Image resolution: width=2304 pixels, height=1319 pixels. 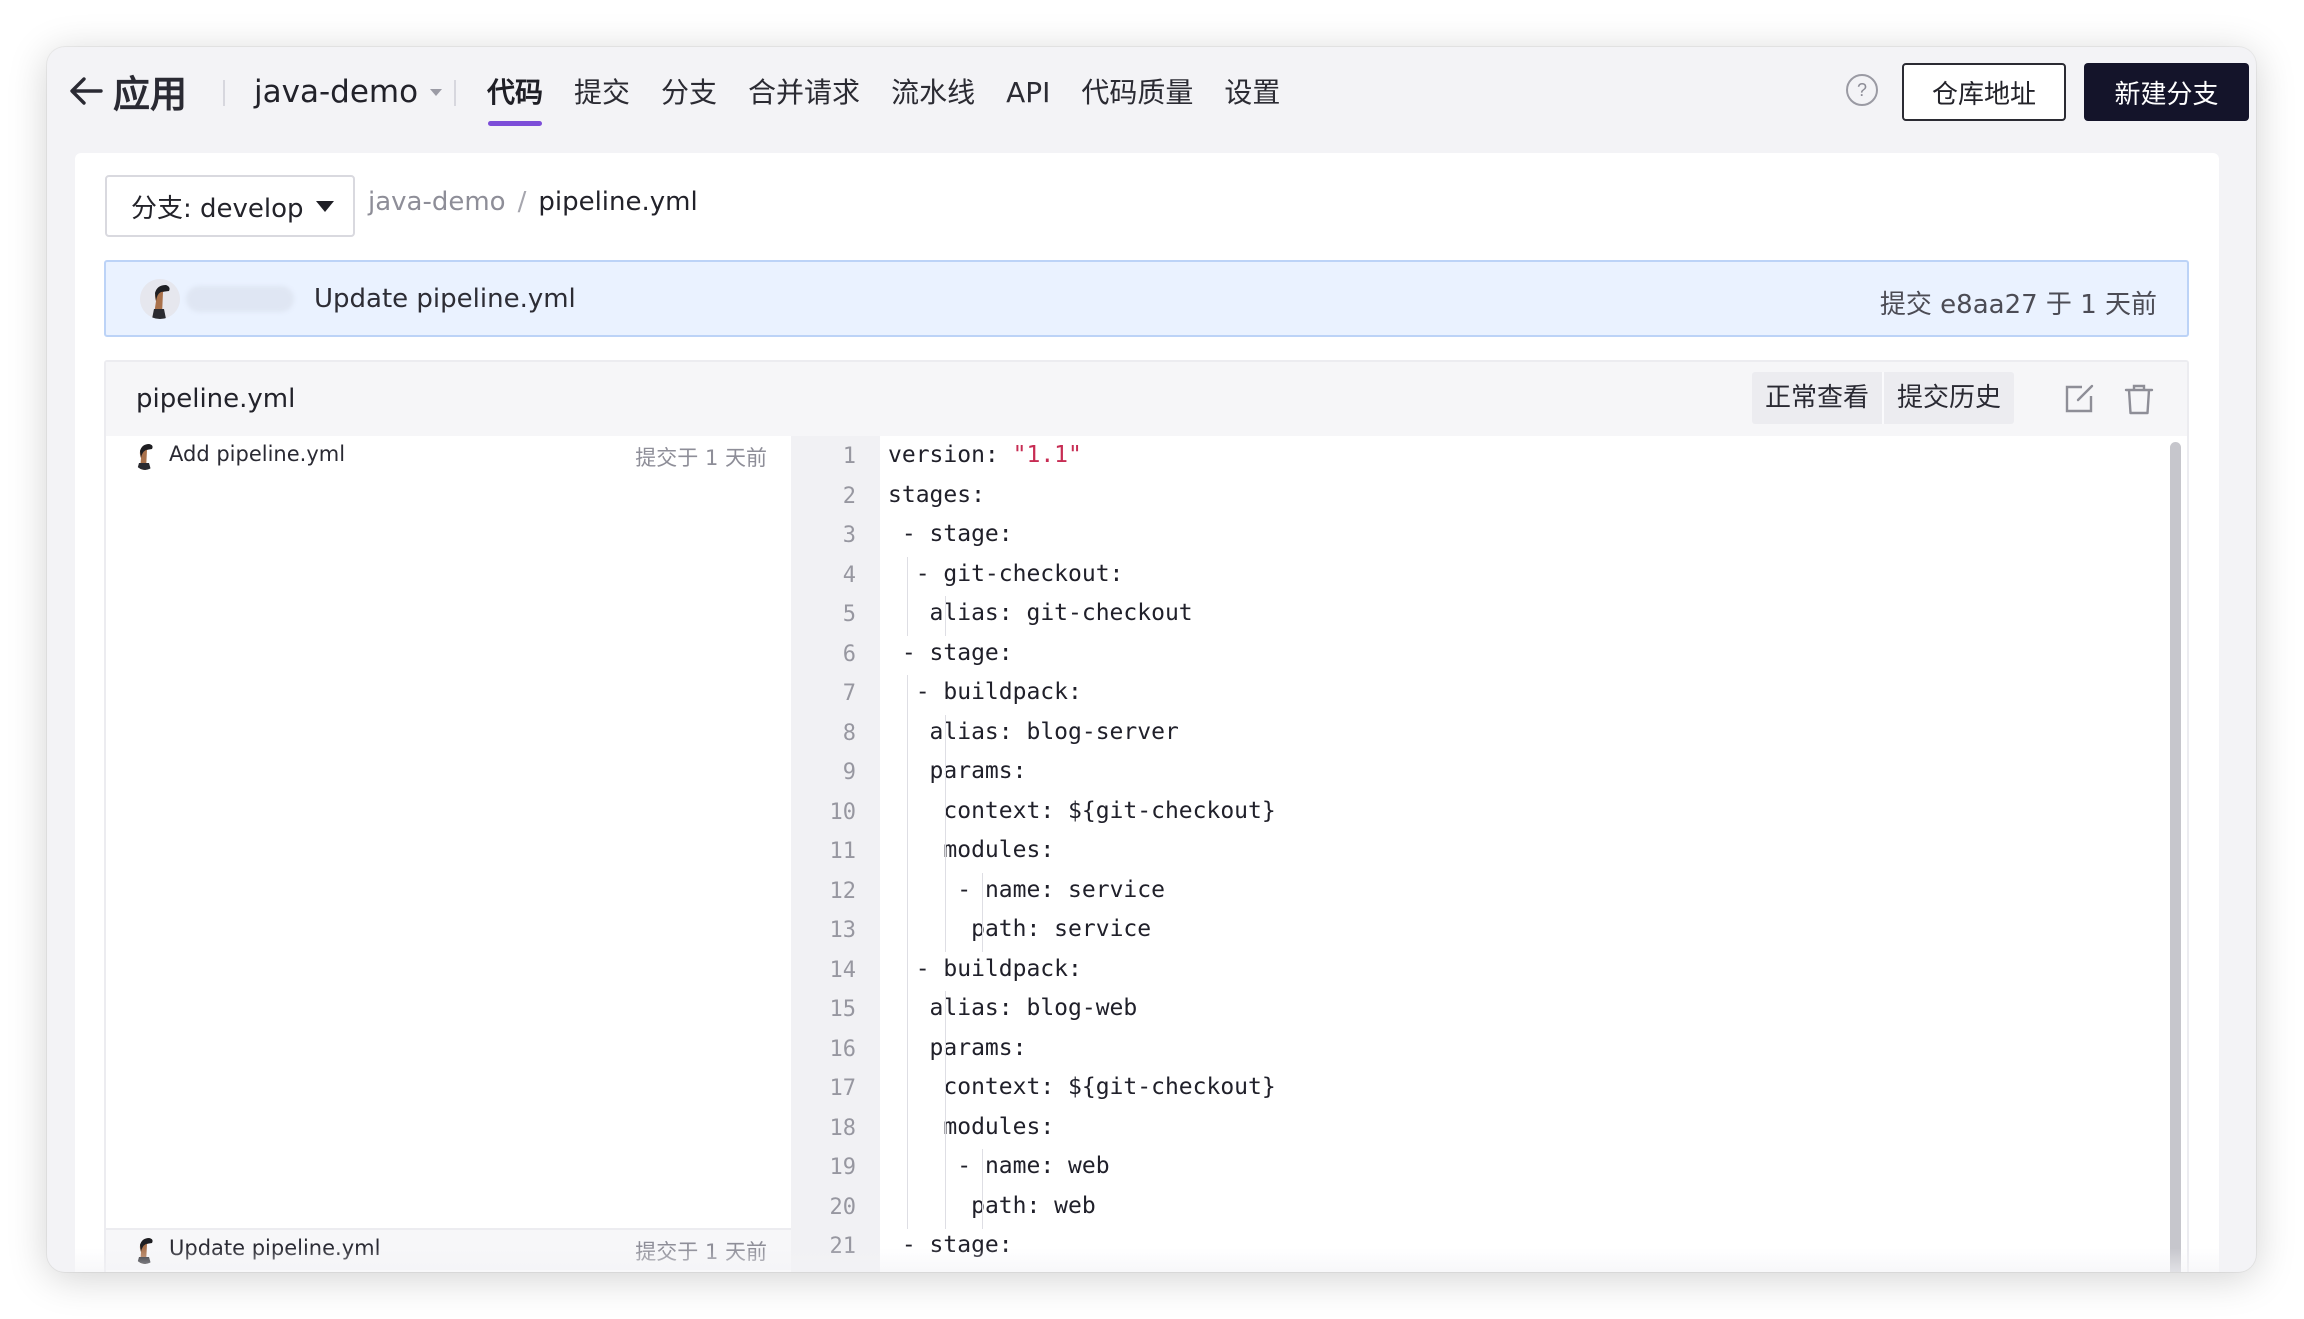 I want to click on tab-code-quality: 代码质量, so click(x=1137, y=93).